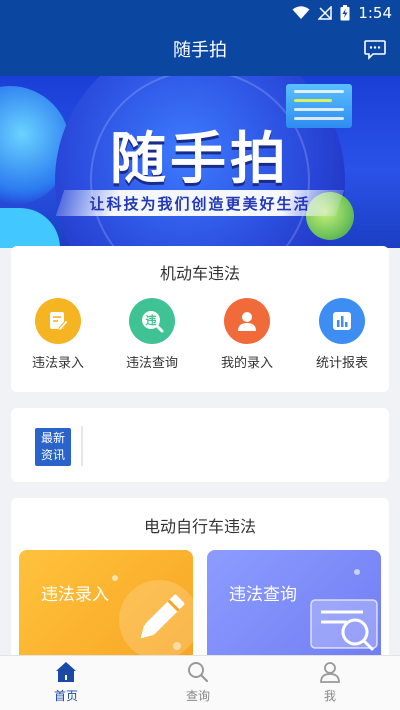 The image size is (400, 710). I want to click on status-time: 1:54, so click(375, 13).